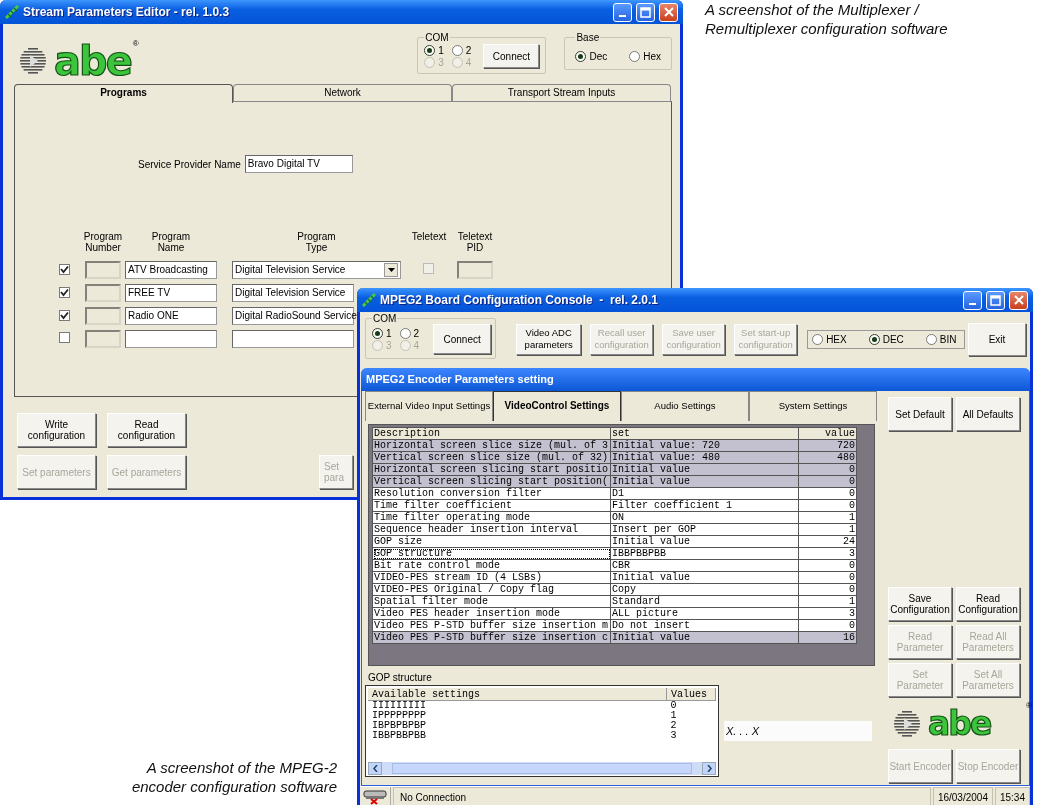 The image size is (1039, 805). Describe the element at coordinates (920, 414) in the screenshot. I see `action-button: Set Default` at that location.